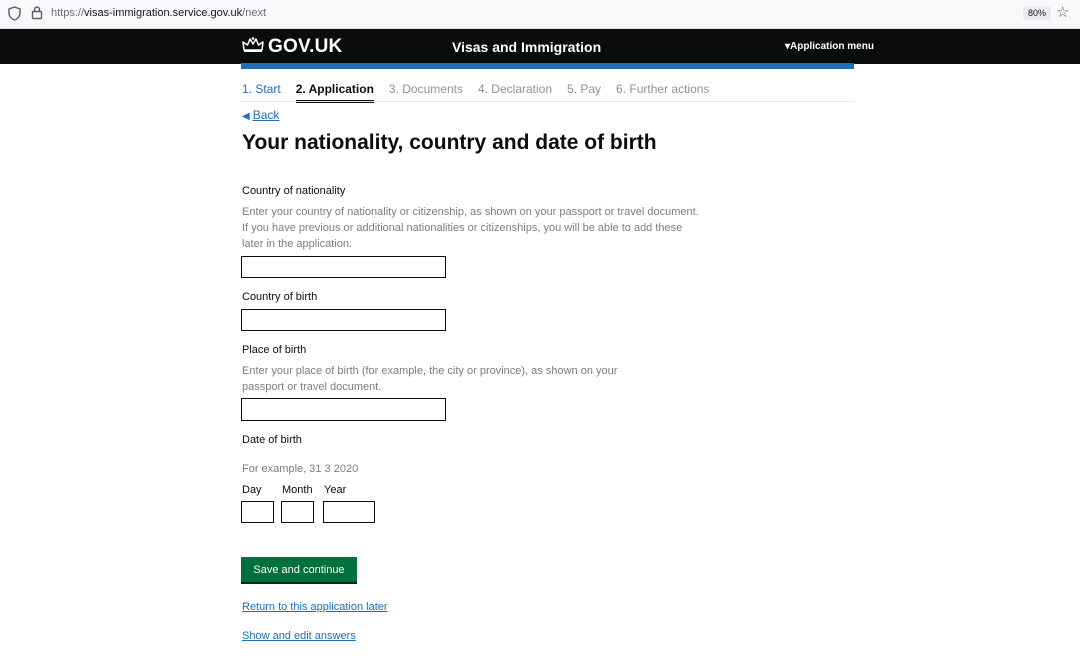 The height and width of the screenshot is (667, 1080). Describe the element at coordinates (266, 115) in the screenshot. I see `back-link-label: Back` at that location.